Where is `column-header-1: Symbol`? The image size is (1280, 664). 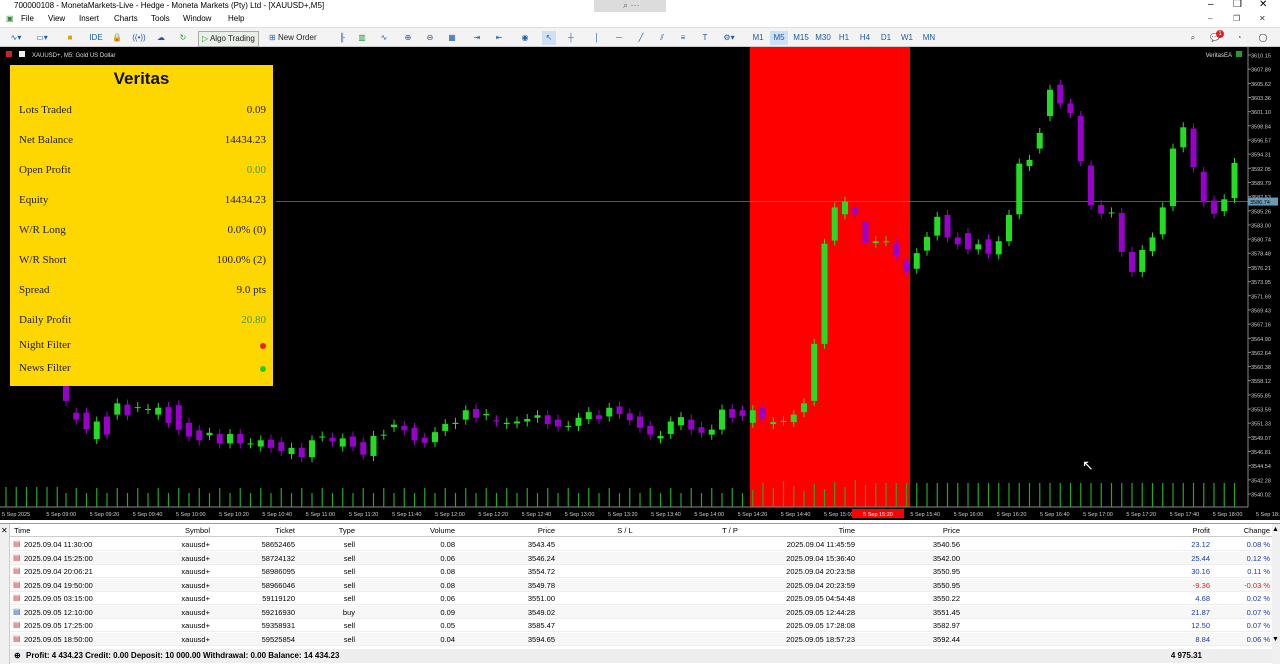
column-header-1: Symbol is located at coordinates (170, 530).